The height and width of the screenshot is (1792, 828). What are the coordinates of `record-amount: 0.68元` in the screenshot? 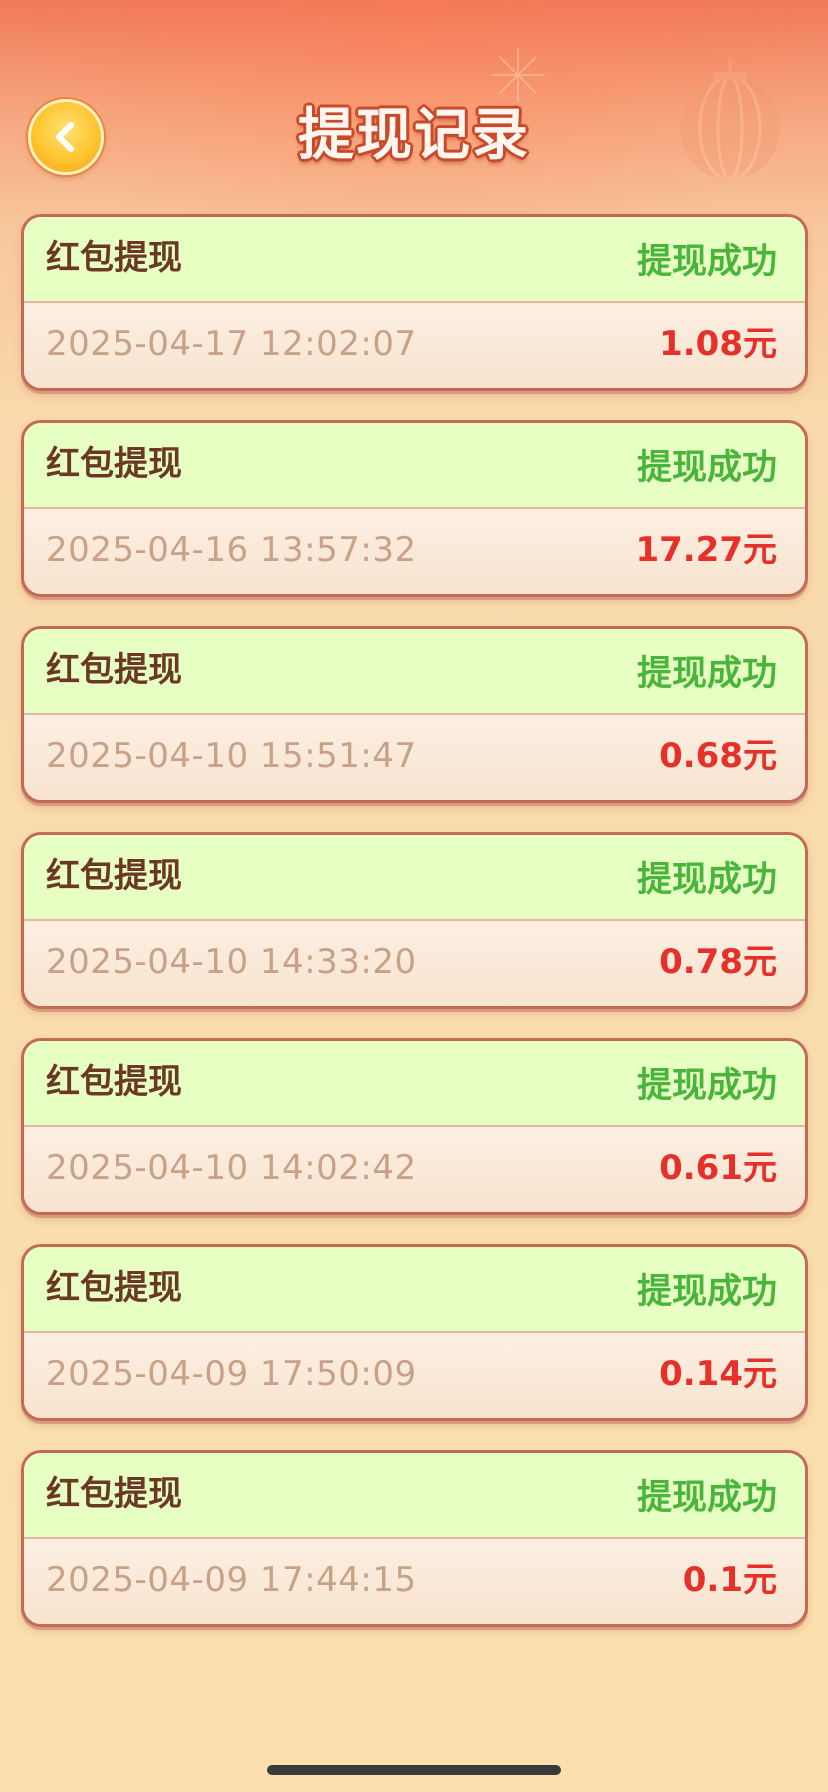 It's located at (718, 756).